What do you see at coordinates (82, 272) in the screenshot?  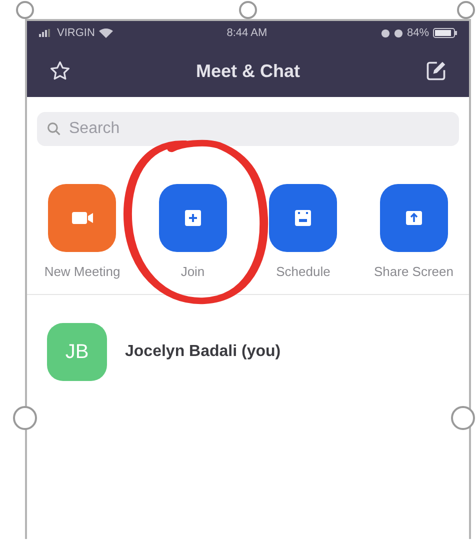 I see `action-label: New Meeting` at bounding box center [82, 272].